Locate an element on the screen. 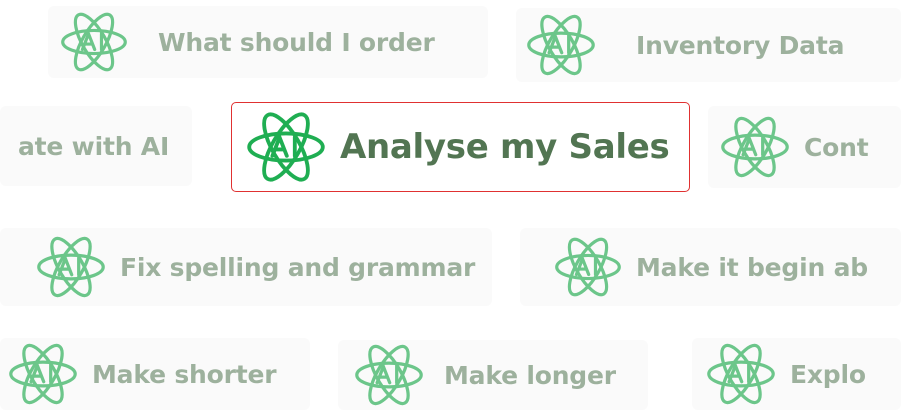 The width and height of the screenshot is (901, 410). suggestion-chip-what-should-i-order: What should I order is located at coordinates (268, 42).